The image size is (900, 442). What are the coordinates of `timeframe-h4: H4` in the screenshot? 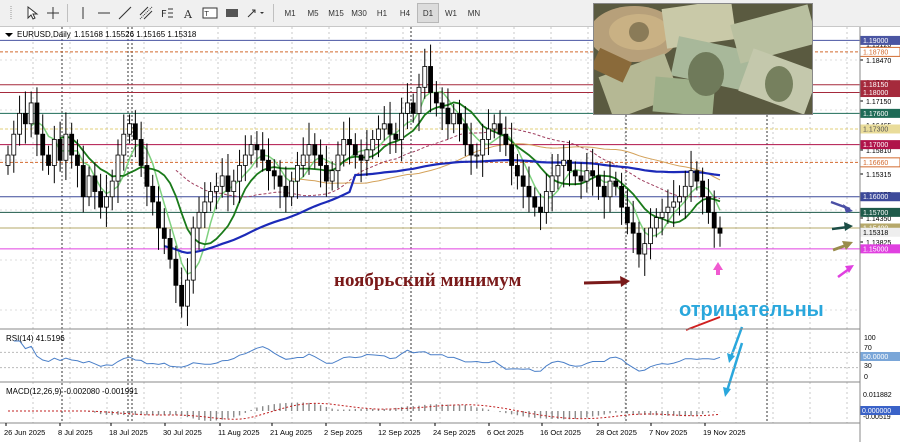 It's located at (405, 13).